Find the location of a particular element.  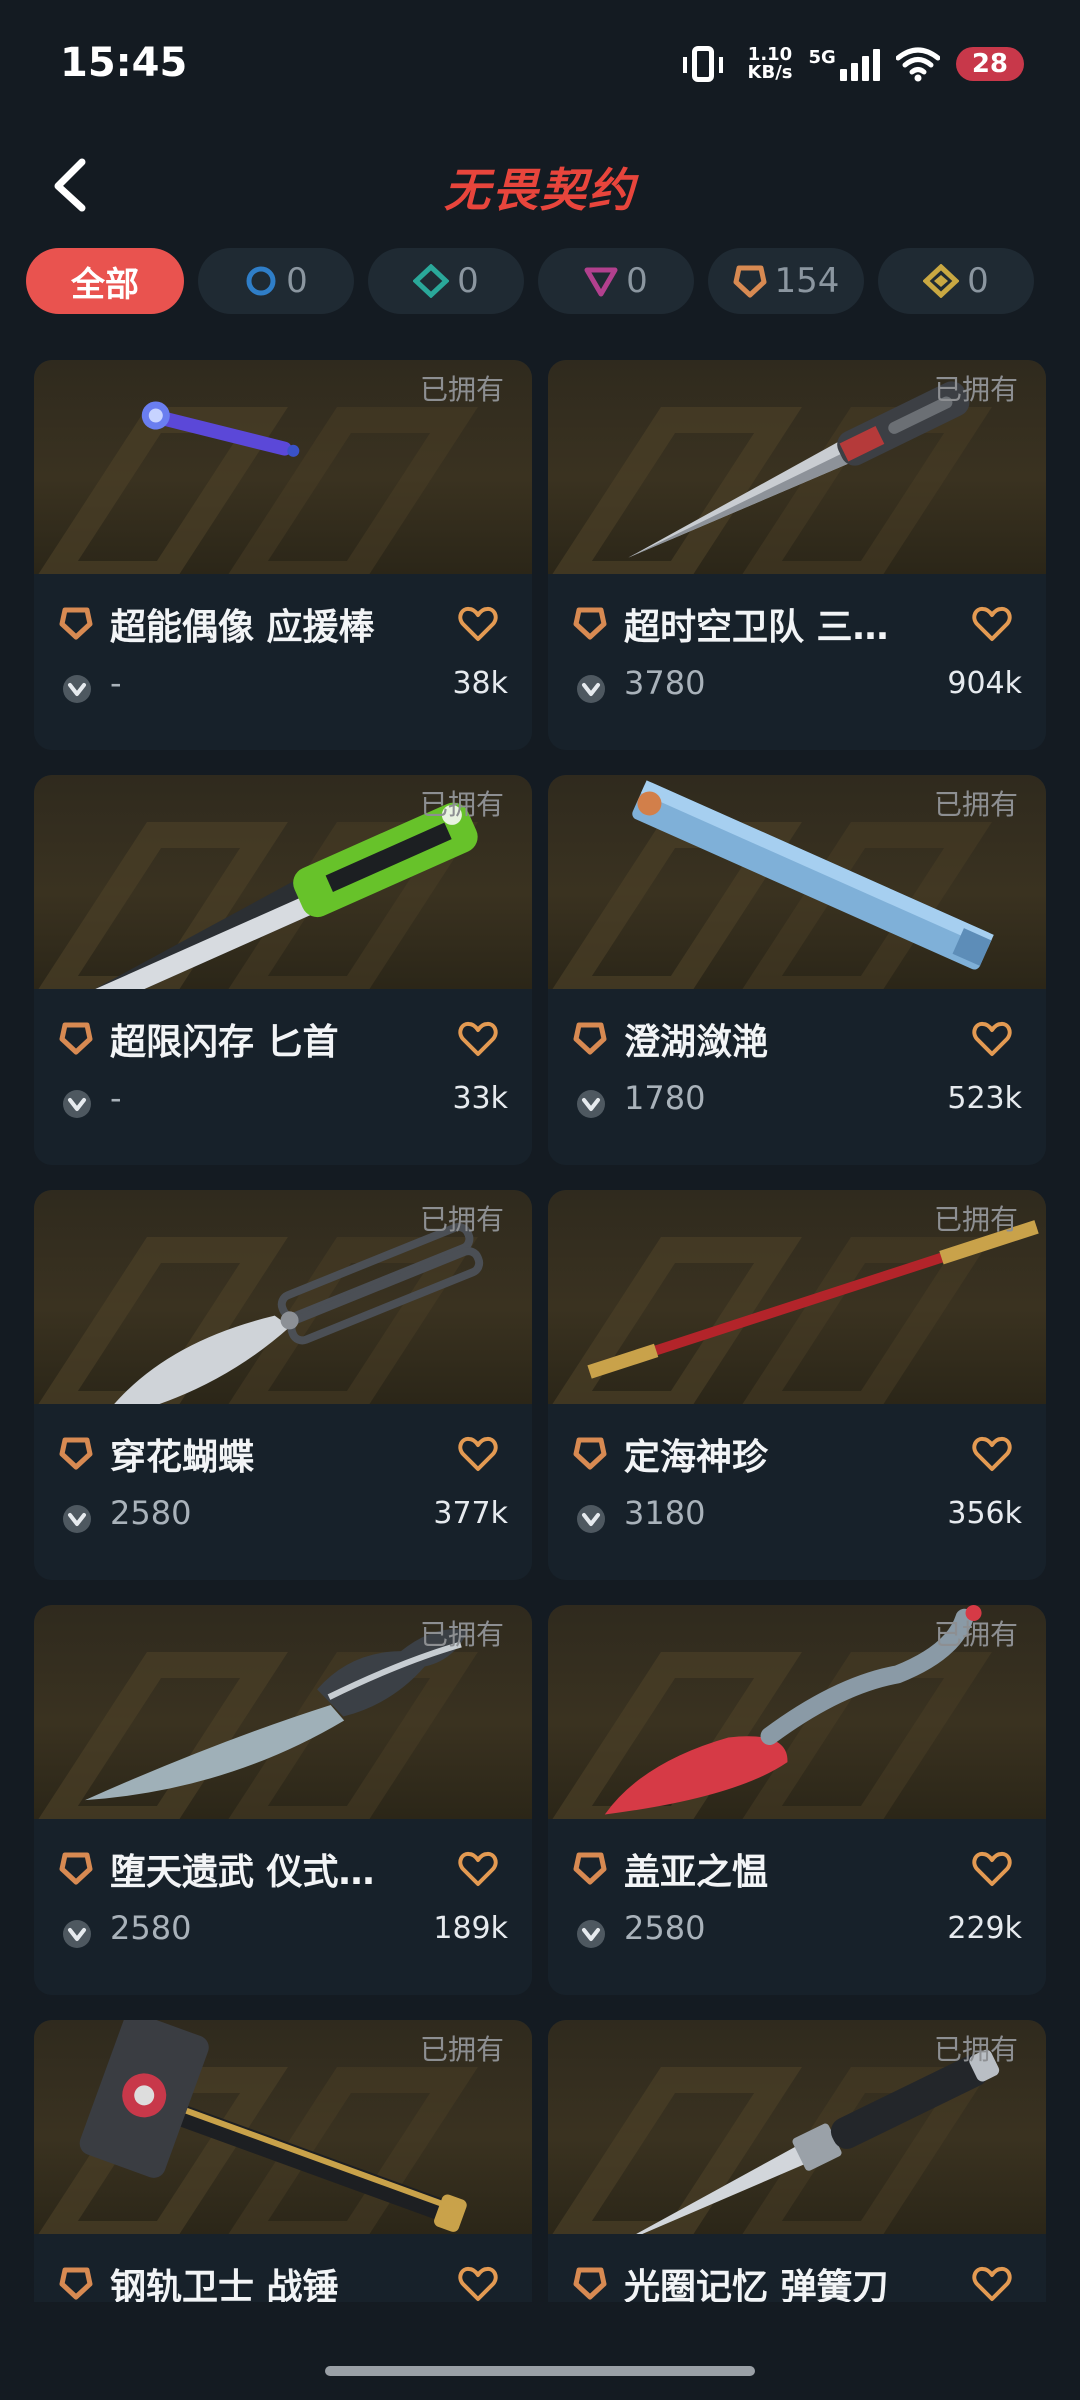

net-speed-unit: KB/s is located at coordinates (770, 72).